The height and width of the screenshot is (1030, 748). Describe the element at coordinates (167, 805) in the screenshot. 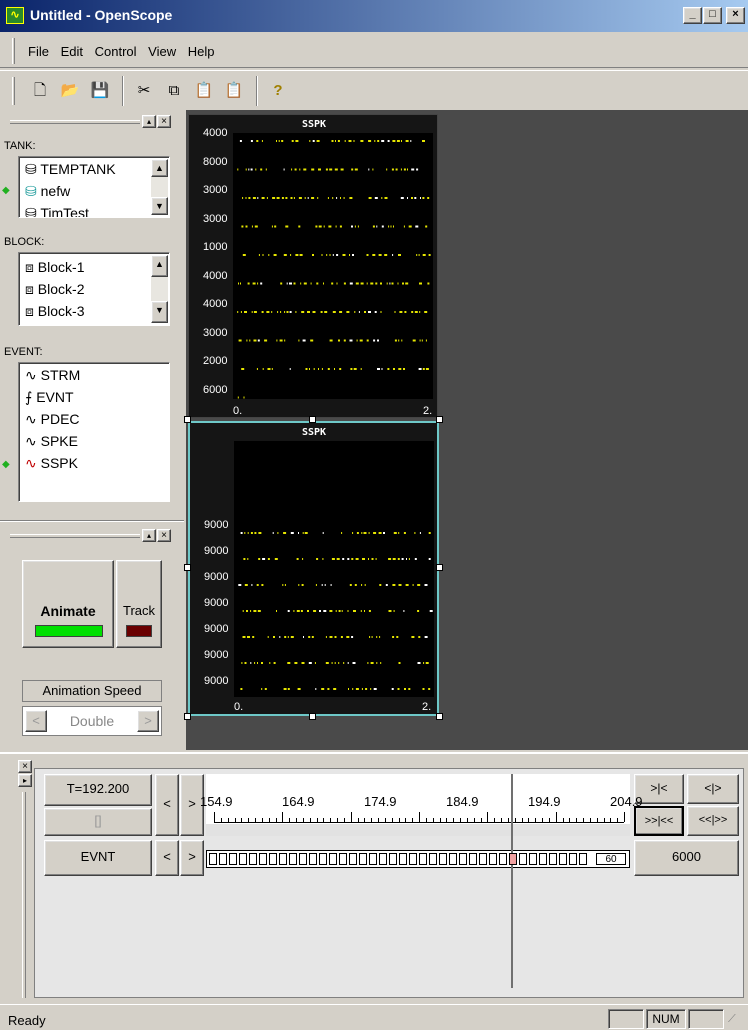

I see `scroll-left-button: <` at that location.